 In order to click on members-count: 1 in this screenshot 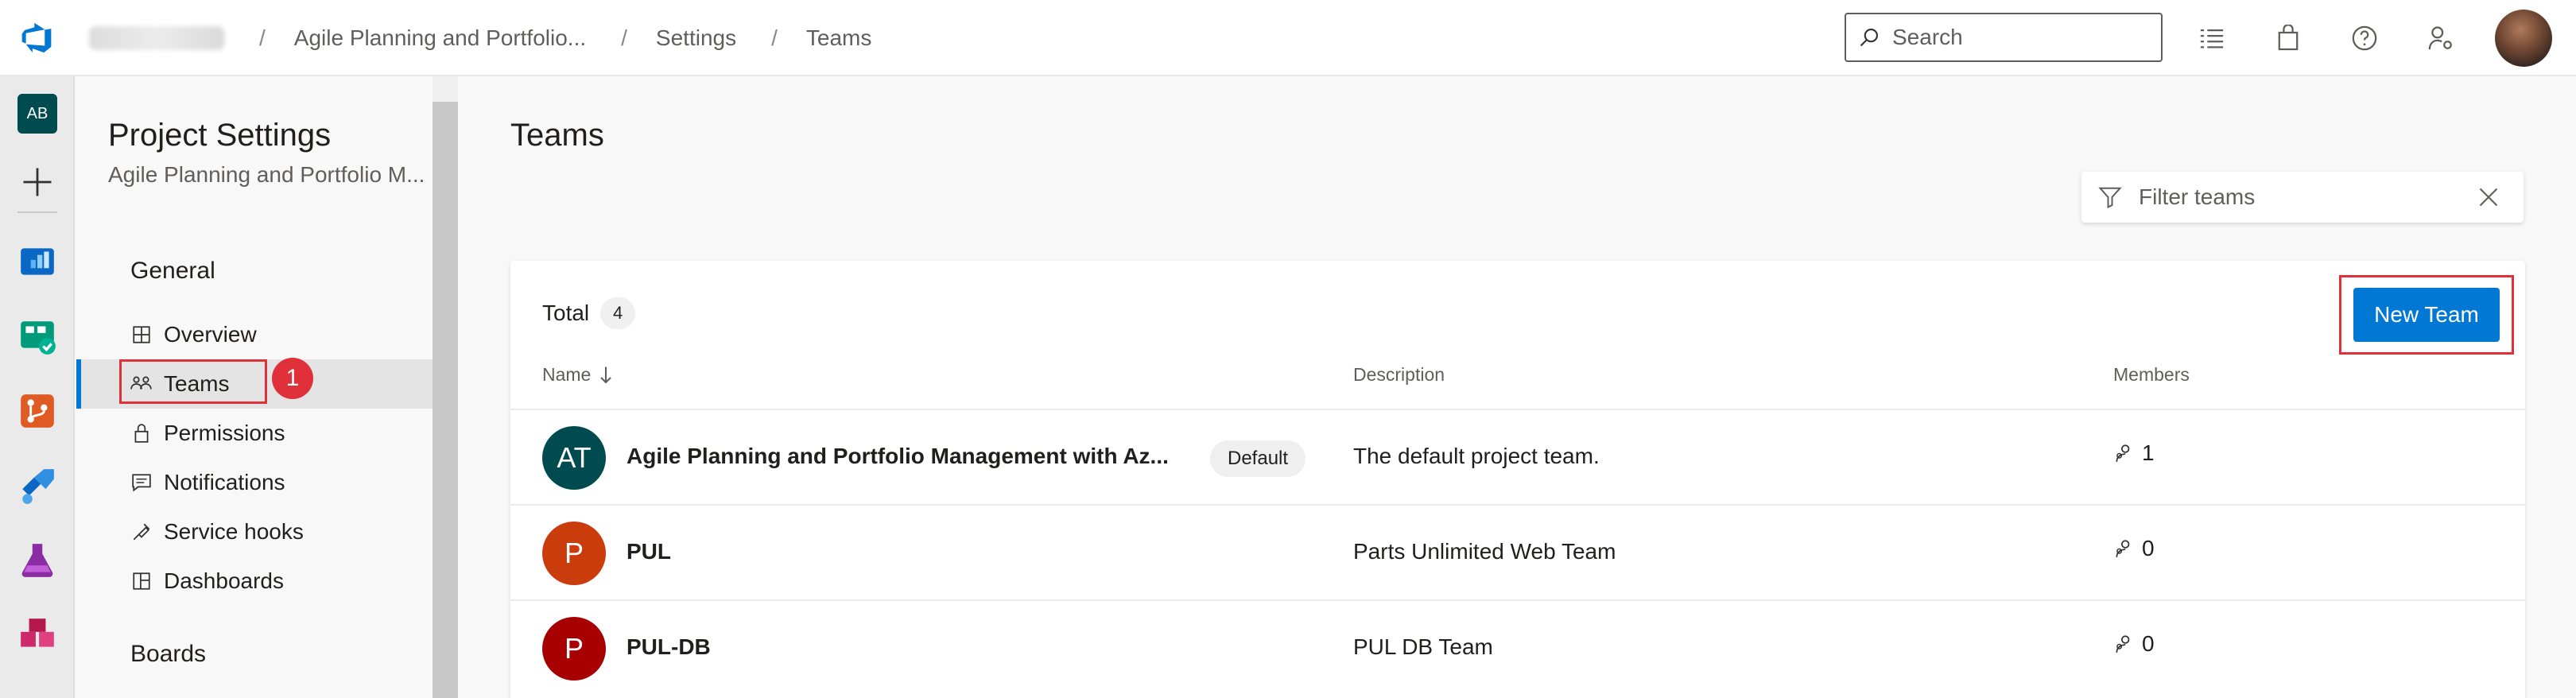, I will do `click(2149, 452)`.